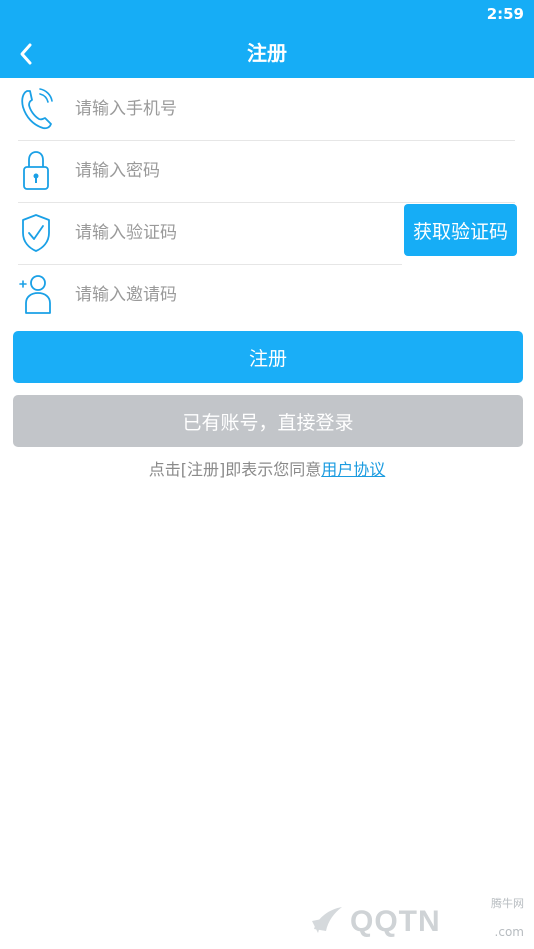 The height and width of the screenshot is (949, 534). I want to click on title-bar: 注册, so click(267, 54).